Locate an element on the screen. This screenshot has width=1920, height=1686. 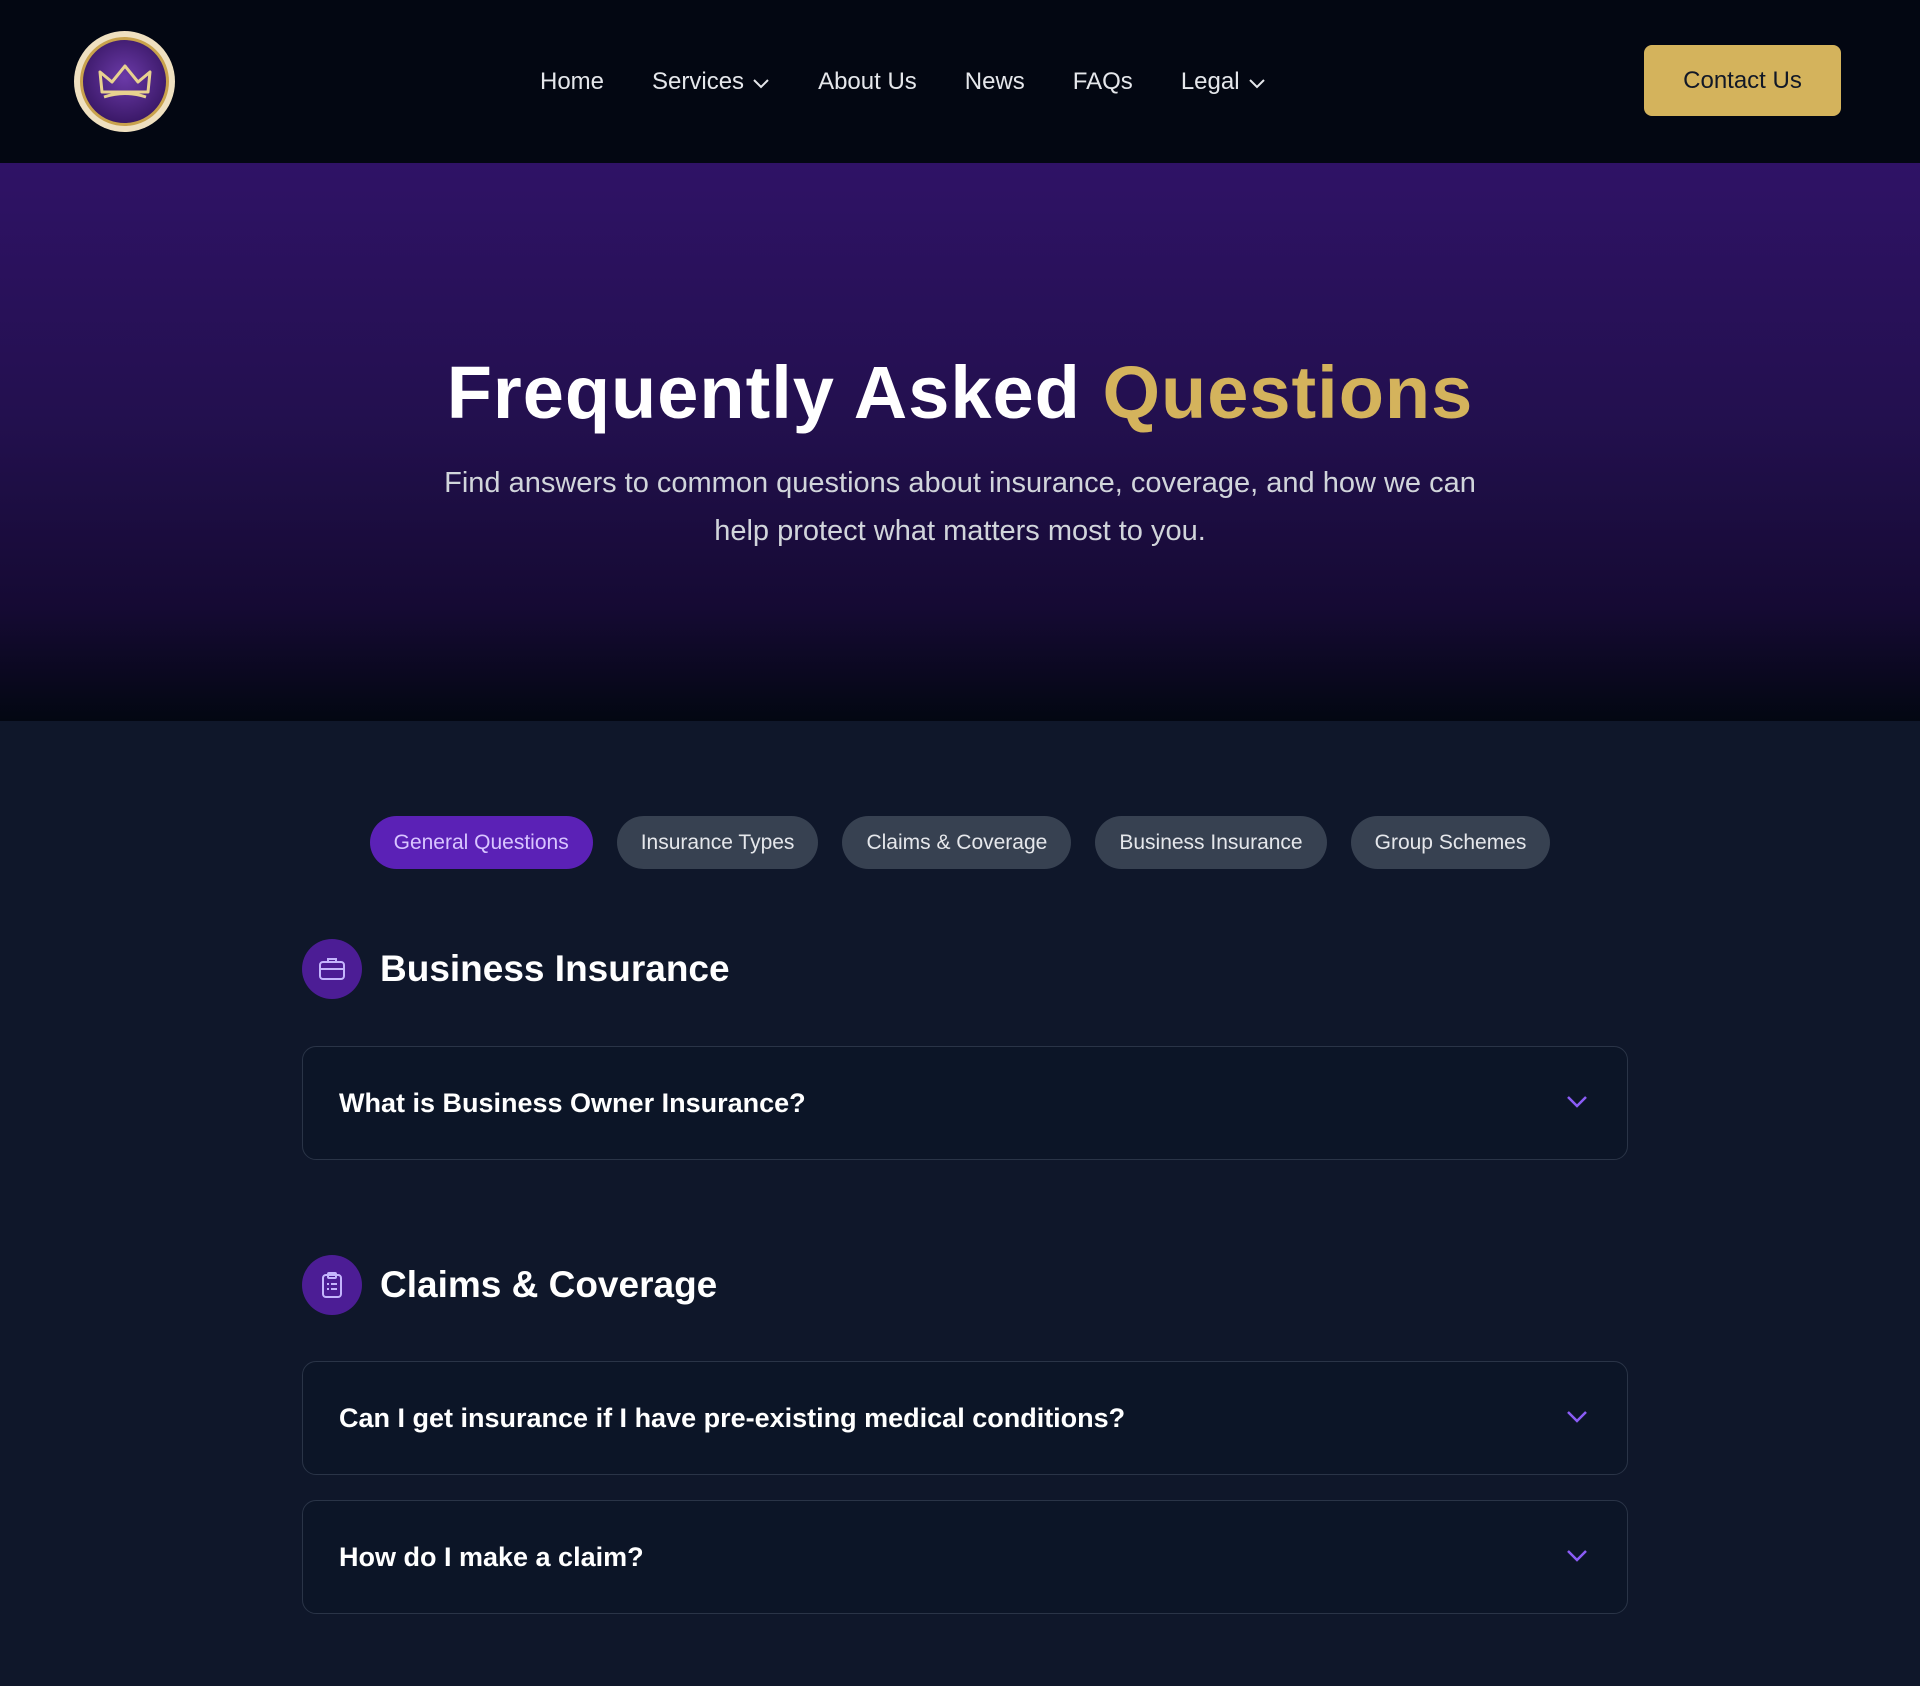
nav-news-label: News is located at coordinates (994, 81).